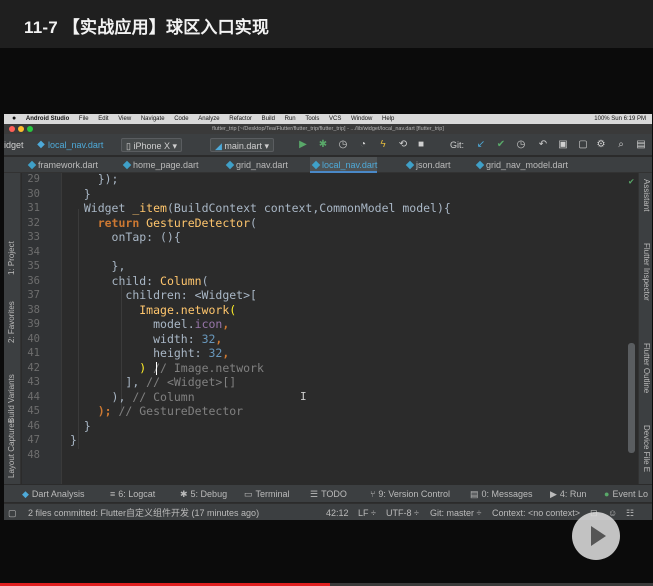  I want to click on git-commit-icon: ✔, so click(501, 145).